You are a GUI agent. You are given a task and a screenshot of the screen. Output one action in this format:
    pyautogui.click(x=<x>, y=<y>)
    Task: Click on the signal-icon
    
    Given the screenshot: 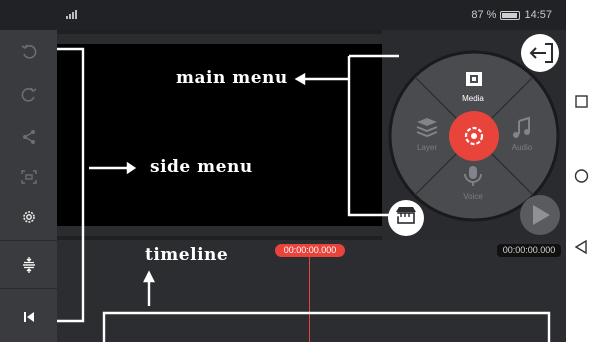 What is the action you would take?
    pyautogui.click(x=73, y=14)
    